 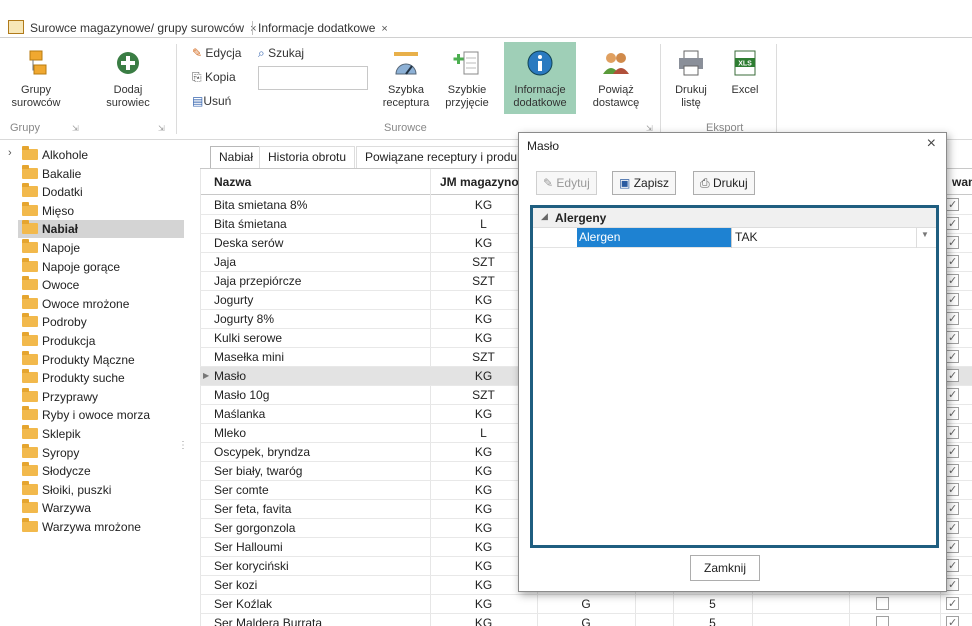 I want to click on property-row-alergen: Alergen TAK ▼, so click(x=734, y=238).